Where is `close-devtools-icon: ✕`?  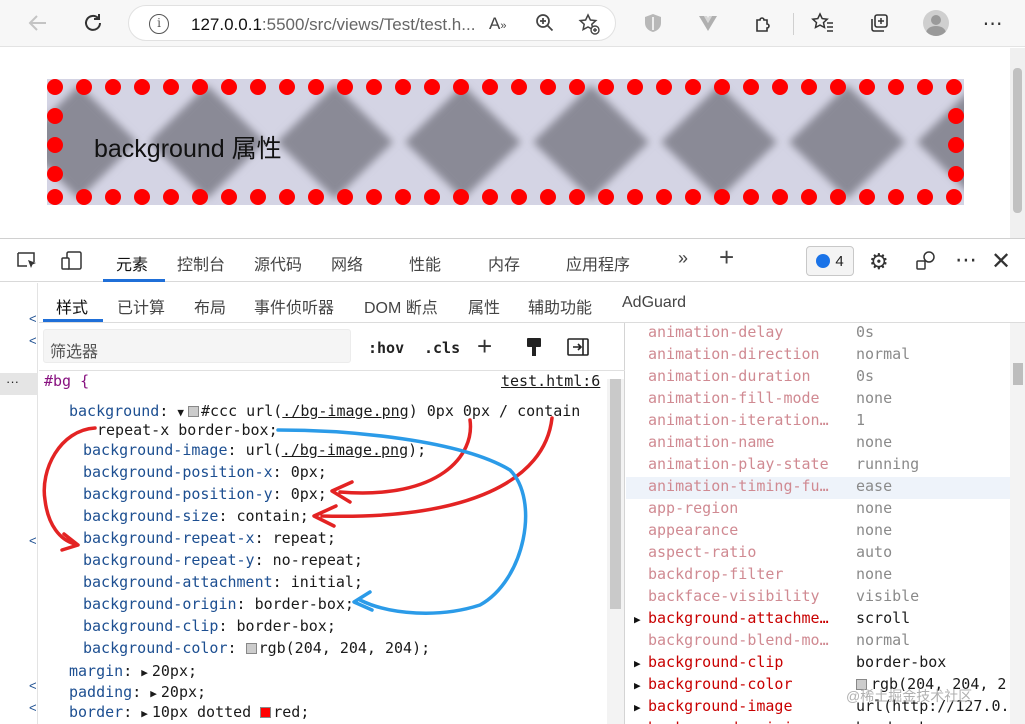 close-devtools-icon: ✕ is located at coordinates (1001, 261).